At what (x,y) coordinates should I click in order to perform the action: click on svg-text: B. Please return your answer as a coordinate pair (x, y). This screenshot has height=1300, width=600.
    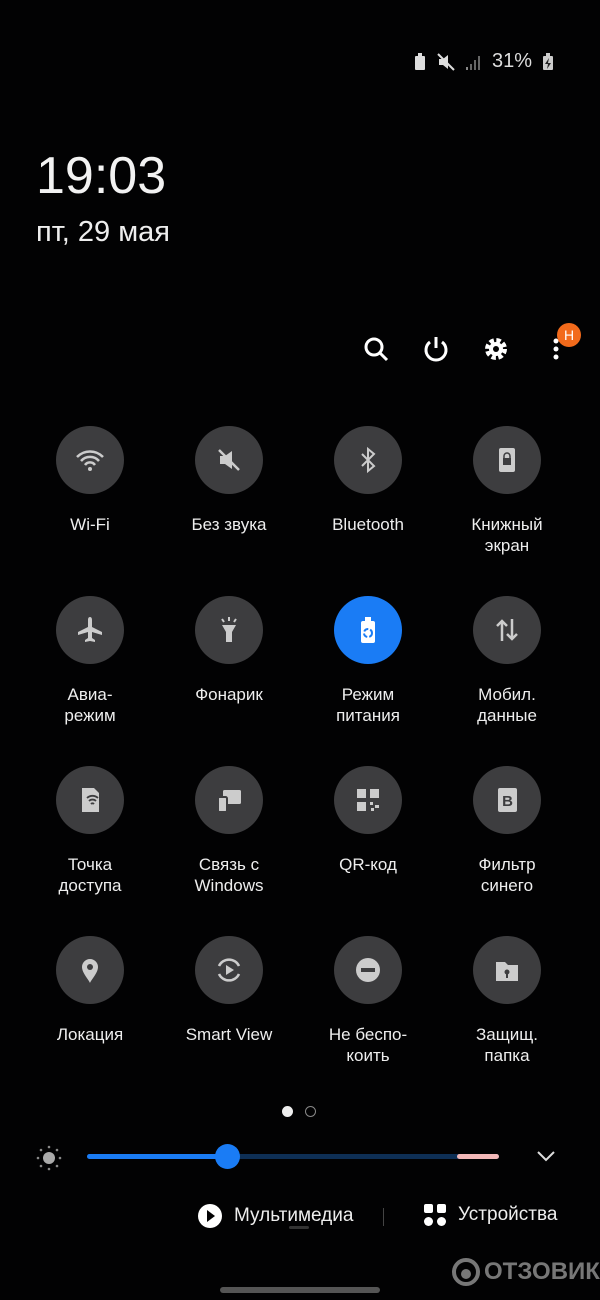
    Looking at the image, I should click on (507, 801).